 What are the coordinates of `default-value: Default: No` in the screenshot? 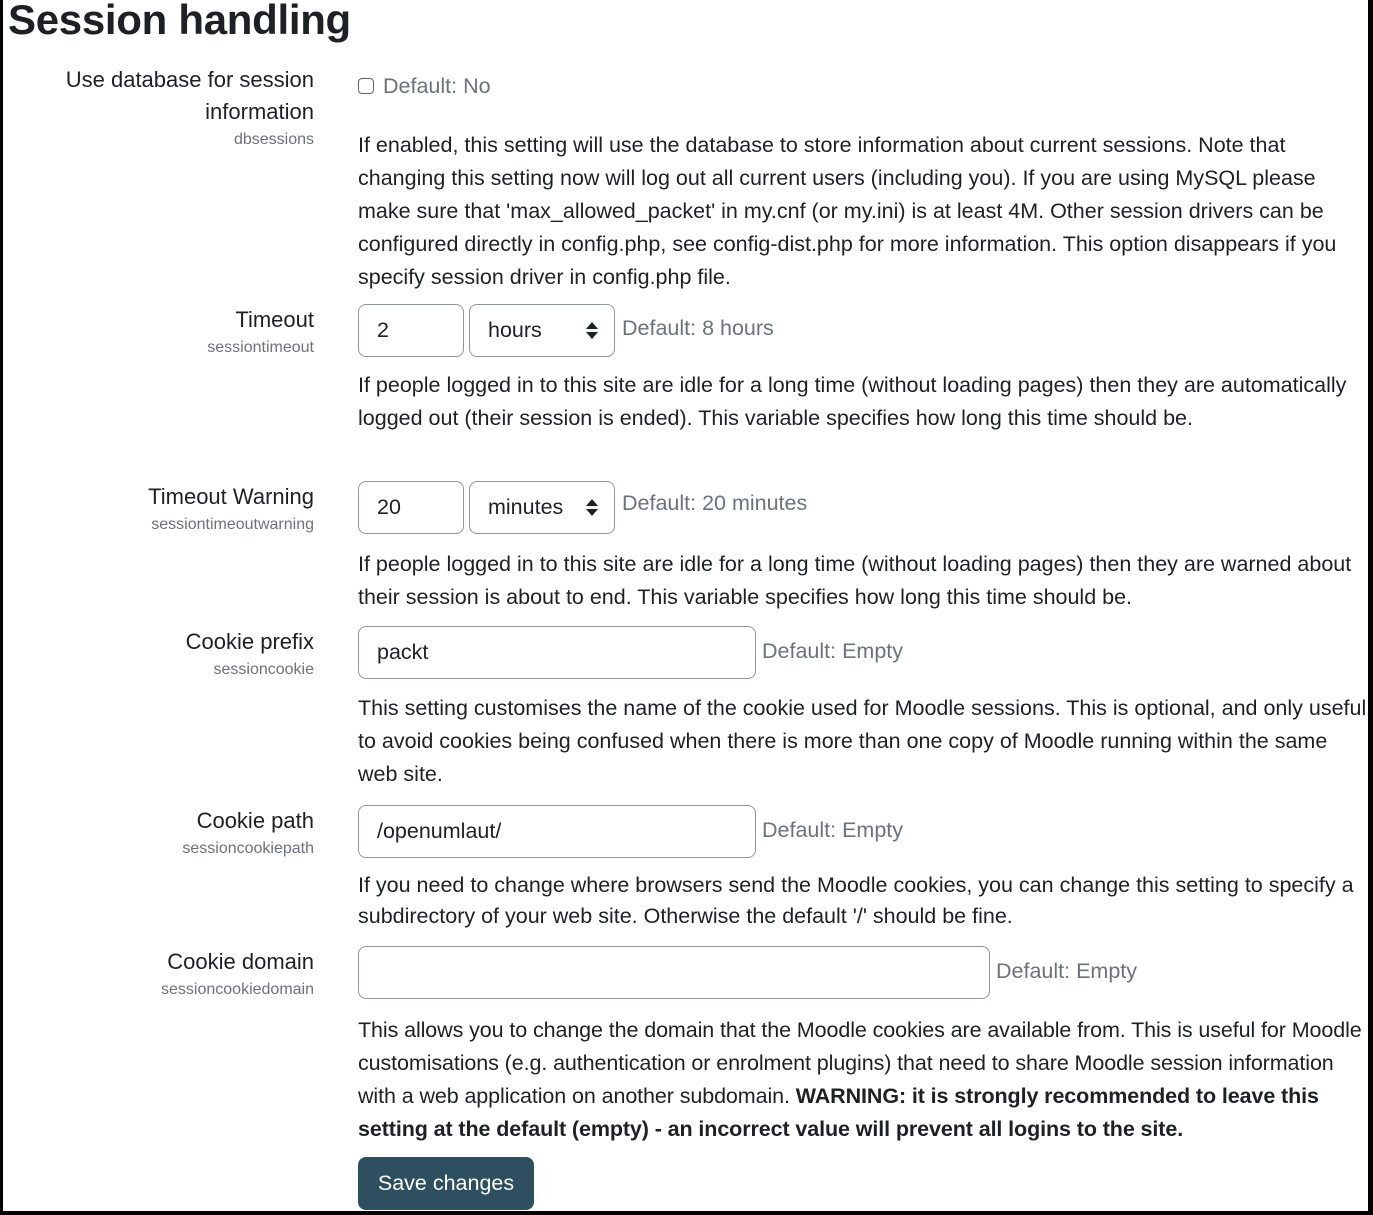 It's located at (437, 86).